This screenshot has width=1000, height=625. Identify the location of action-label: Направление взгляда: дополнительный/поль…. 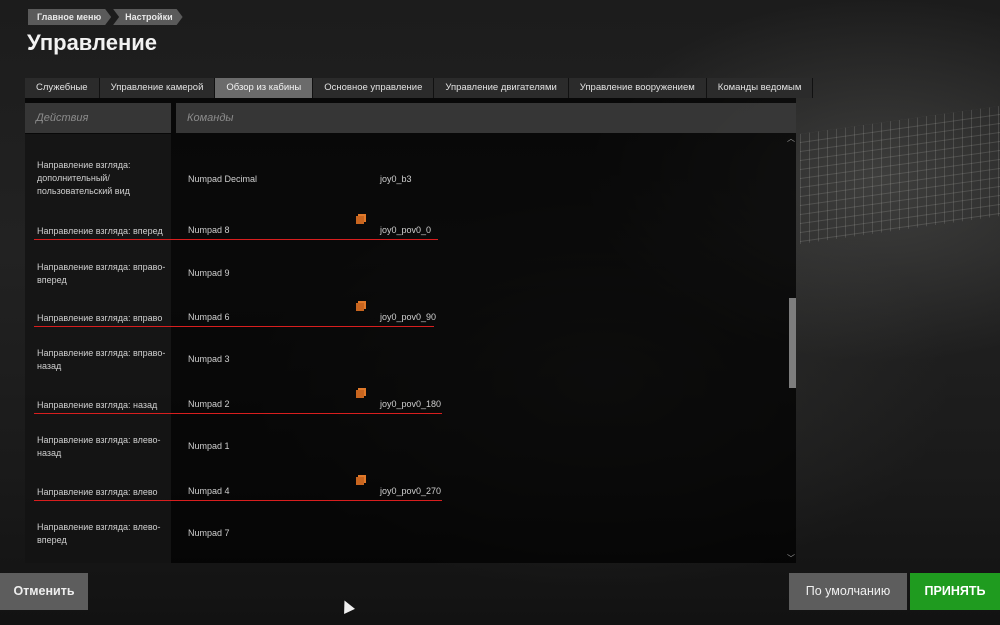
(84, 178).